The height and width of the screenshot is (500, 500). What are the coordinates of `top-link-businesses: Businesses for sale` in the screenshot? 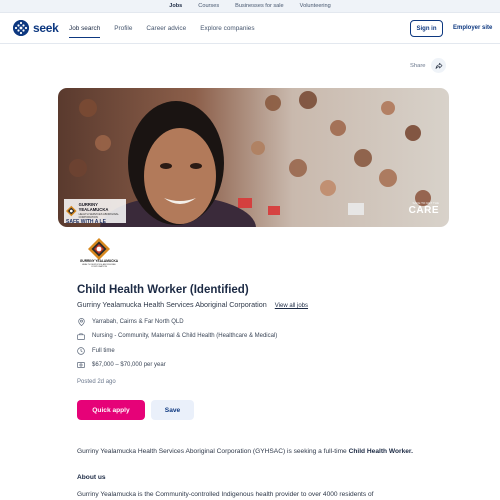 It's located at (259, 6).